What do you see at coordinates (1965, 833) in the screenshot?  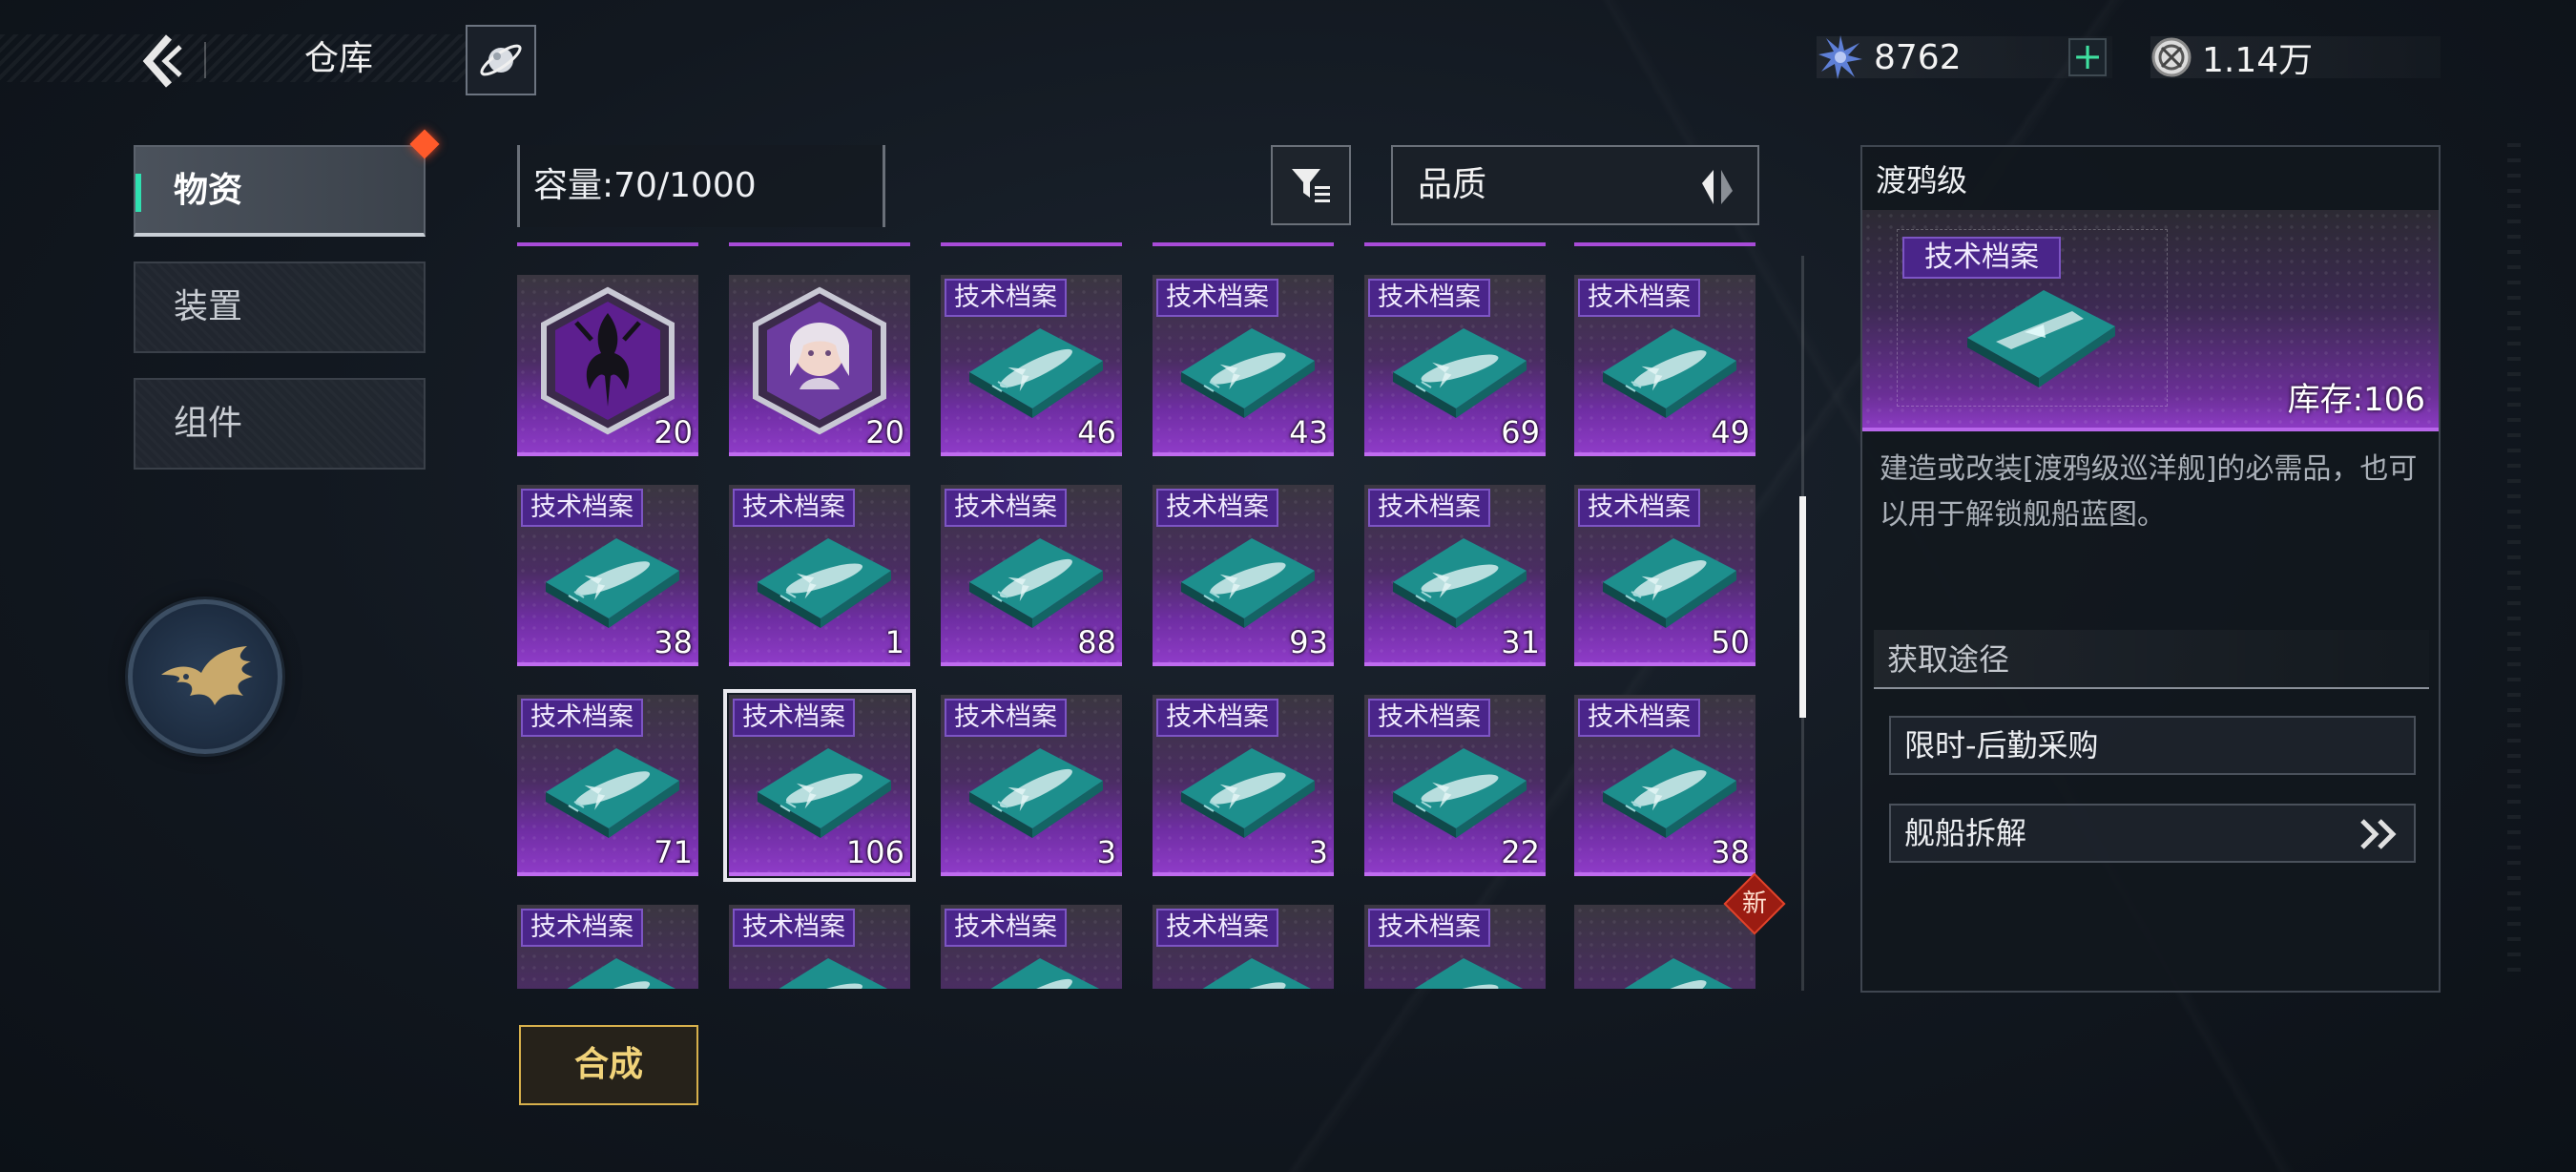 I see `source-label: 舰船拆解` at bounding box center [1965, 833].